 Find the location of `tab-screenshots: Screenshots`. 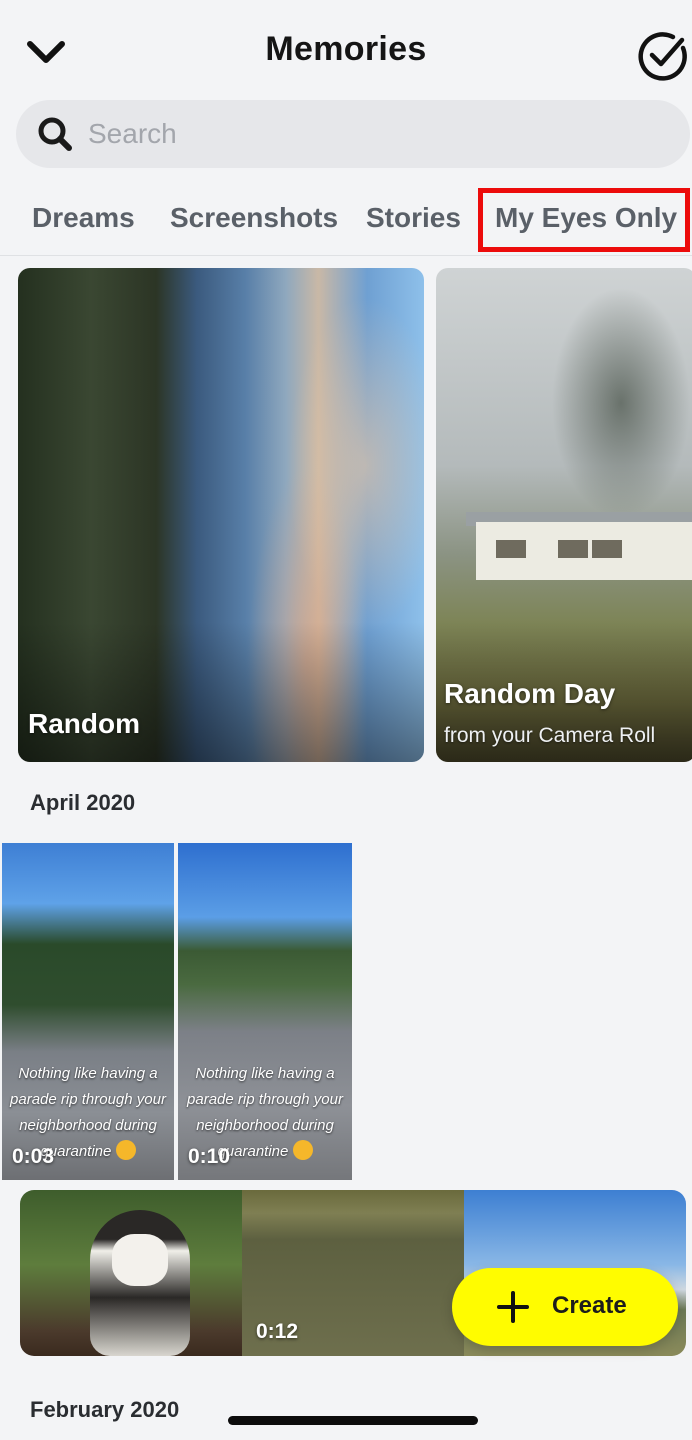

tab-screenshots: Screenshots is located at coordinates (254, 218).